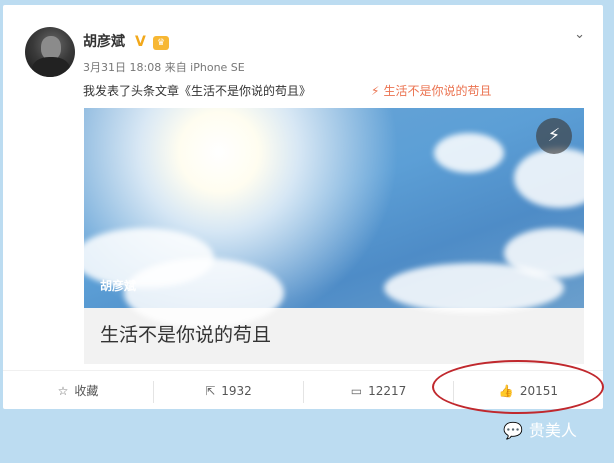 This screenshot has height=463, width=614. I want to click on avatar, so click(50, 52).